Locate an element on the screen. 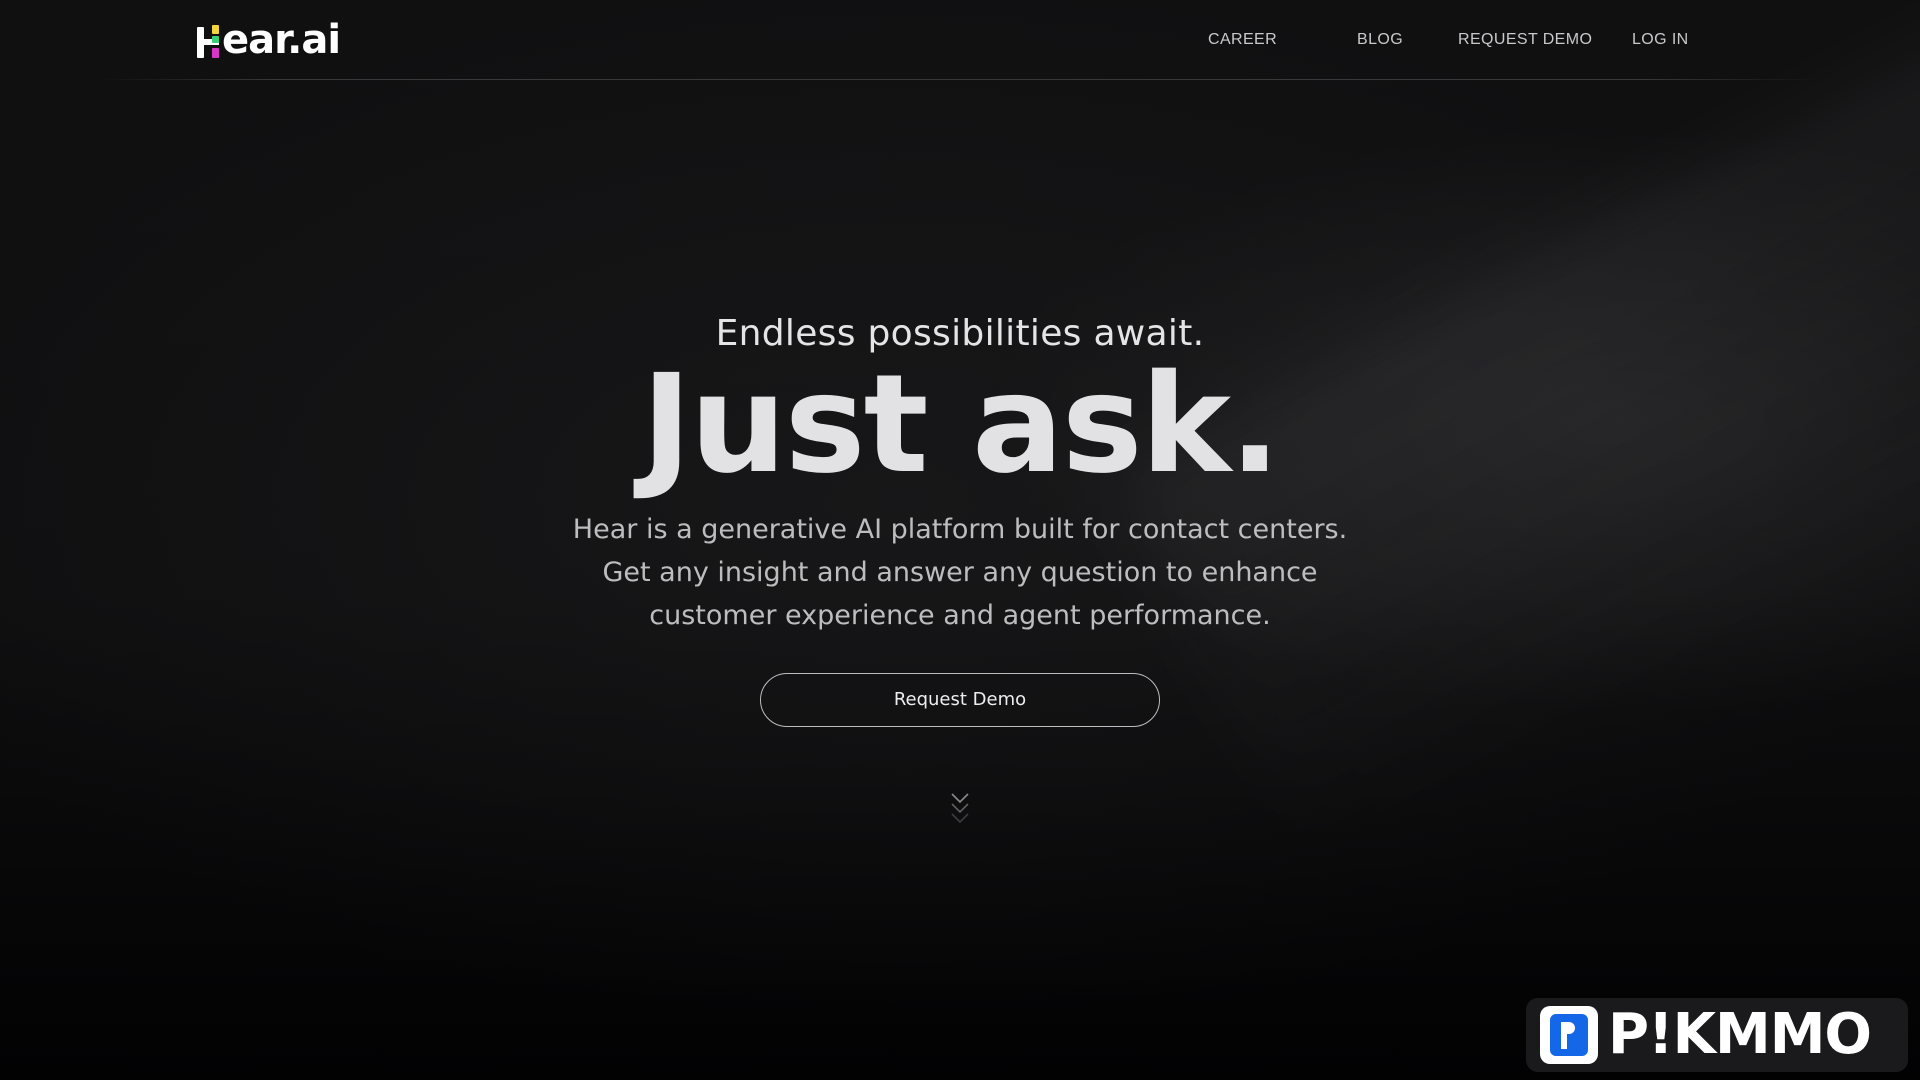  header-divider is located at coordinates (960, 79).